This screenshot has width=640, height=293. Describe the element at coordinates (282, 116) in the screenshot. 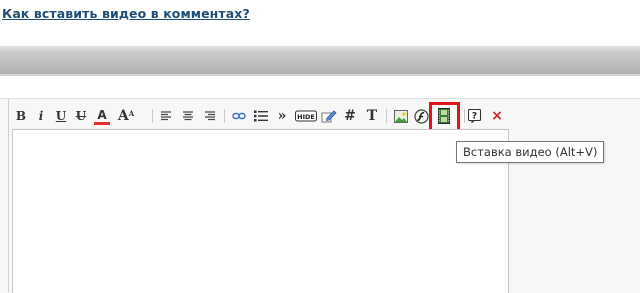

I see `quote-button: »` at that location.